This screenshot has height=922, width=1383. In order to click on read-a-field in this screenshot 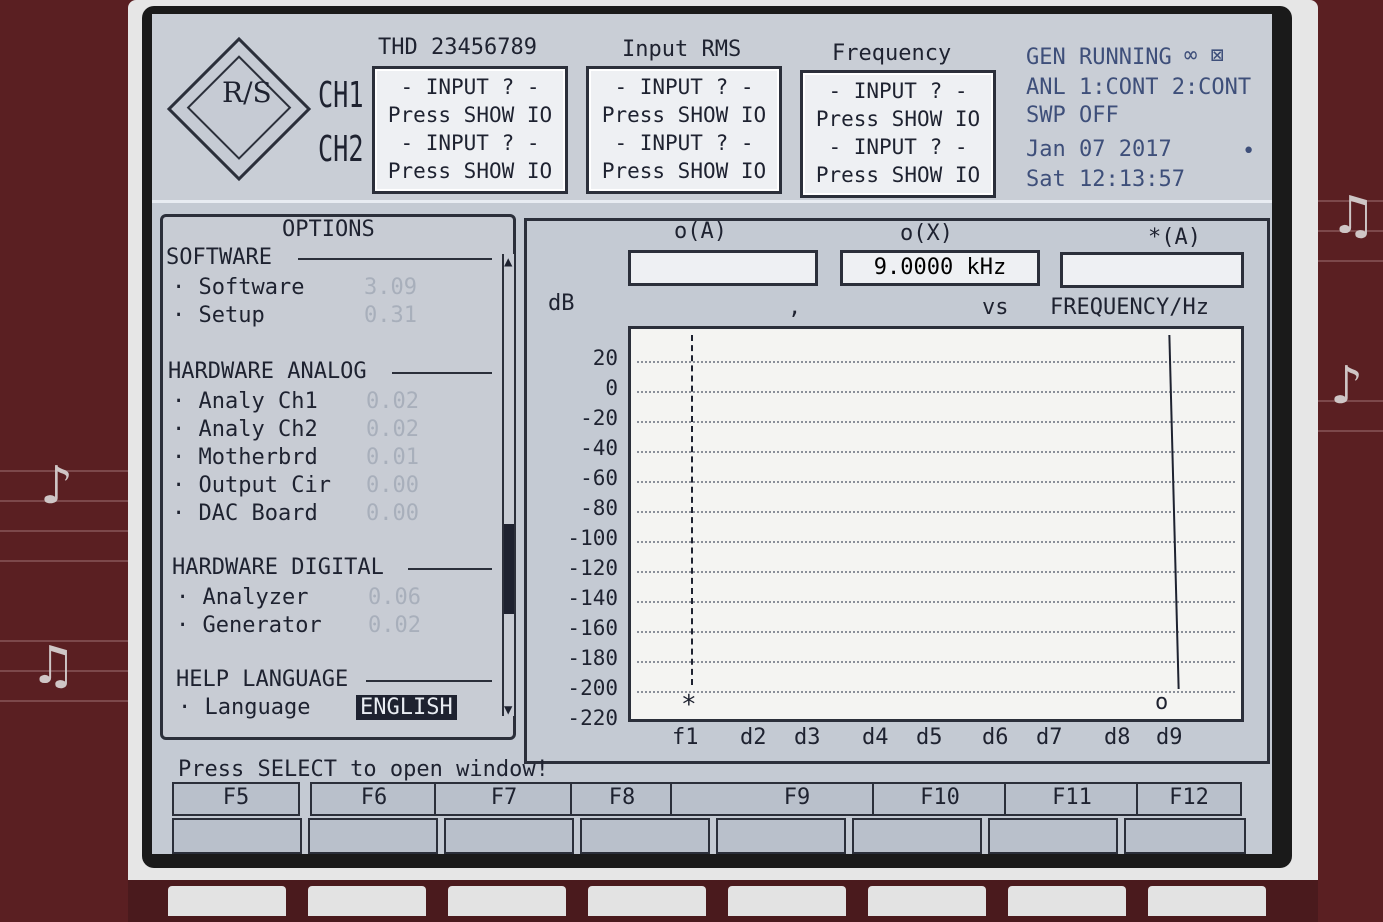, I will do `click(723, 268)`.